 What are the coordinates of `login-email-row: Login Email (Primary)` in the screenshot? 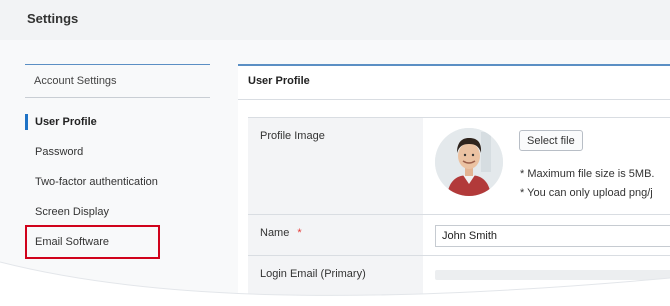 It's located at (459, 276).